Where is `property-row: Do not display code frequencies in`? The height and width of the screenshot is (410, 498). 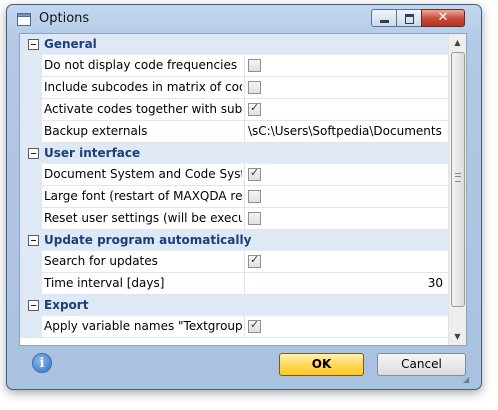 property-row: Do not display code frequencies in is located at coordinates (234, 66).